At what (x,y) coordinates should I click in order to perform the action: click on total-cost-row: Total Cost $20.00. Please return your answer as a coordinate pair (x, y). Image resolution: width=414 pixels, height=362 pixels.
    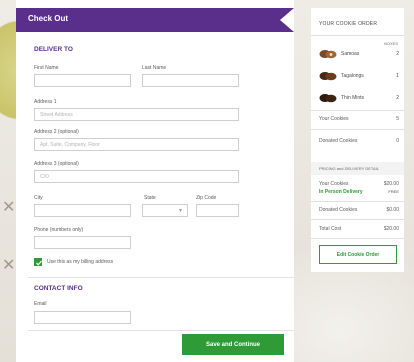
    Looking at the image, I should click on (359, 229).